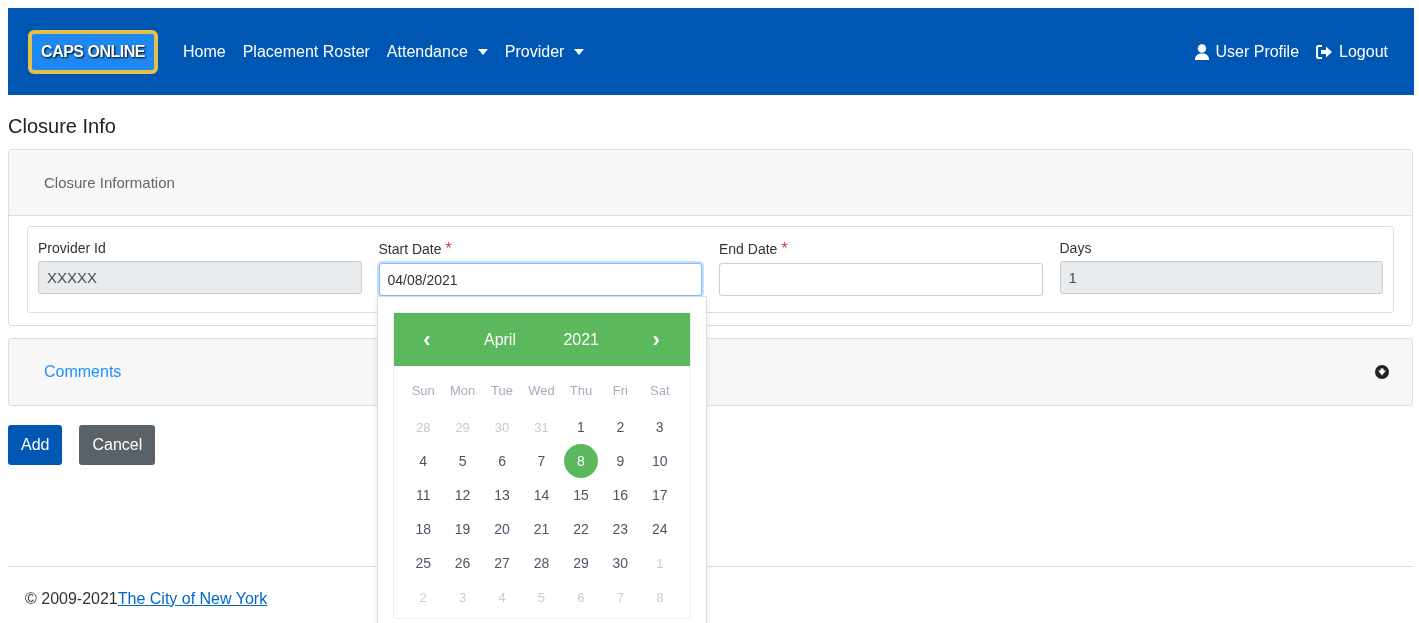 This screenshot has width=1419, height=623. Describe the element at coordinates (620, 563) in the screenshot. I see `calendar-day: 30` at that location.